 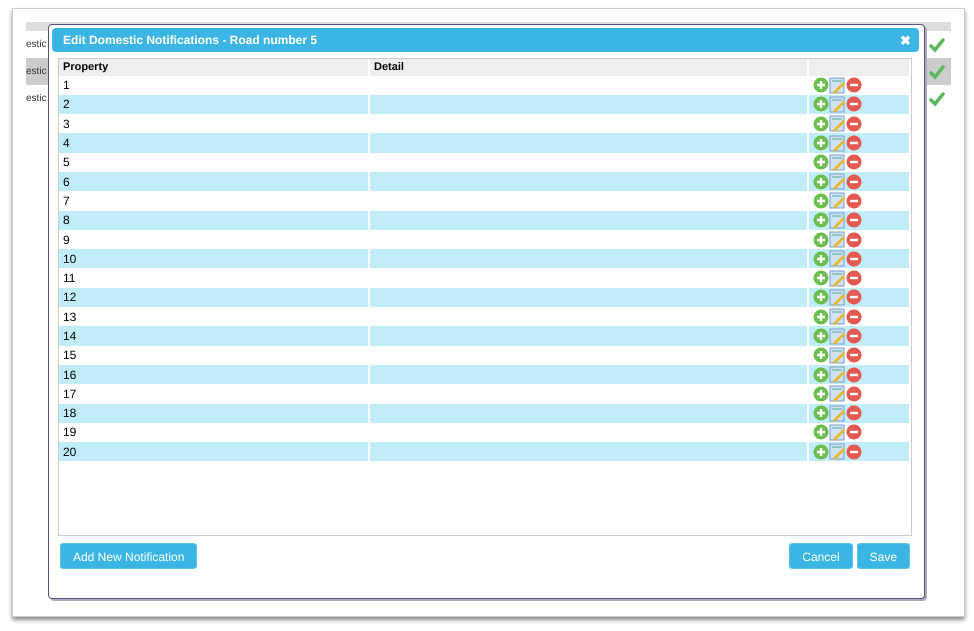 I want to click on add-notification-button: Add New Notification, so click(x=129, y=556).